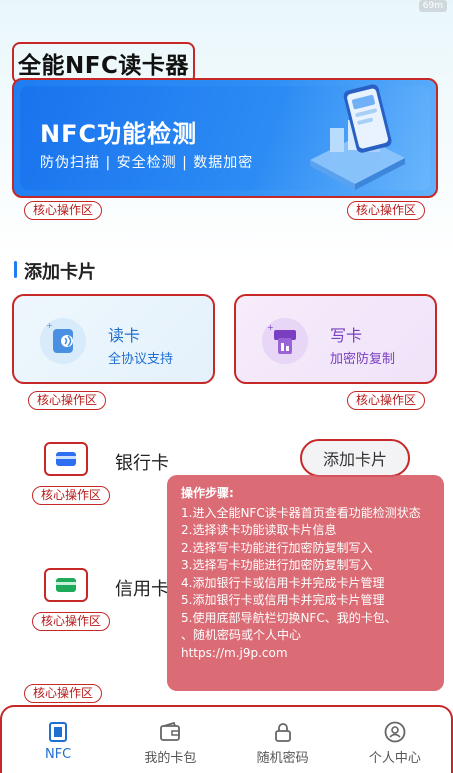 The width and height of the screenshot is (453, 773). Describe the element at coordinates (142, 463) in the screenshot. I see `bank-card-label: 银行卡` at that location.